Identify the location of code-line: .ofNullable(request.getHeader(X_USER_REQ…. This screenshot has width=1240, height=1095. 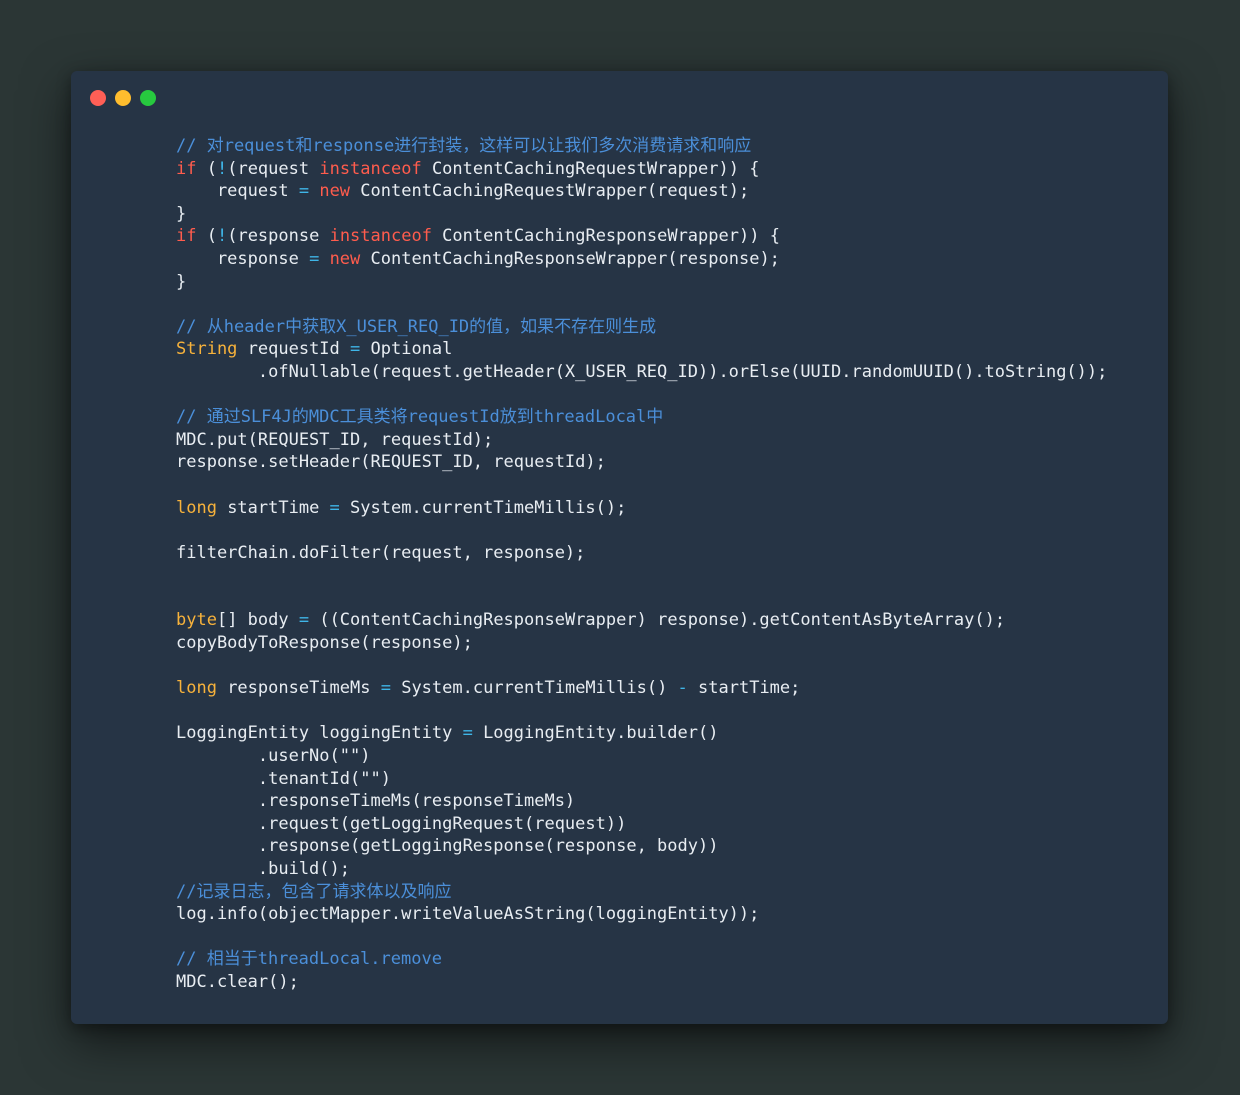
(642, 372).